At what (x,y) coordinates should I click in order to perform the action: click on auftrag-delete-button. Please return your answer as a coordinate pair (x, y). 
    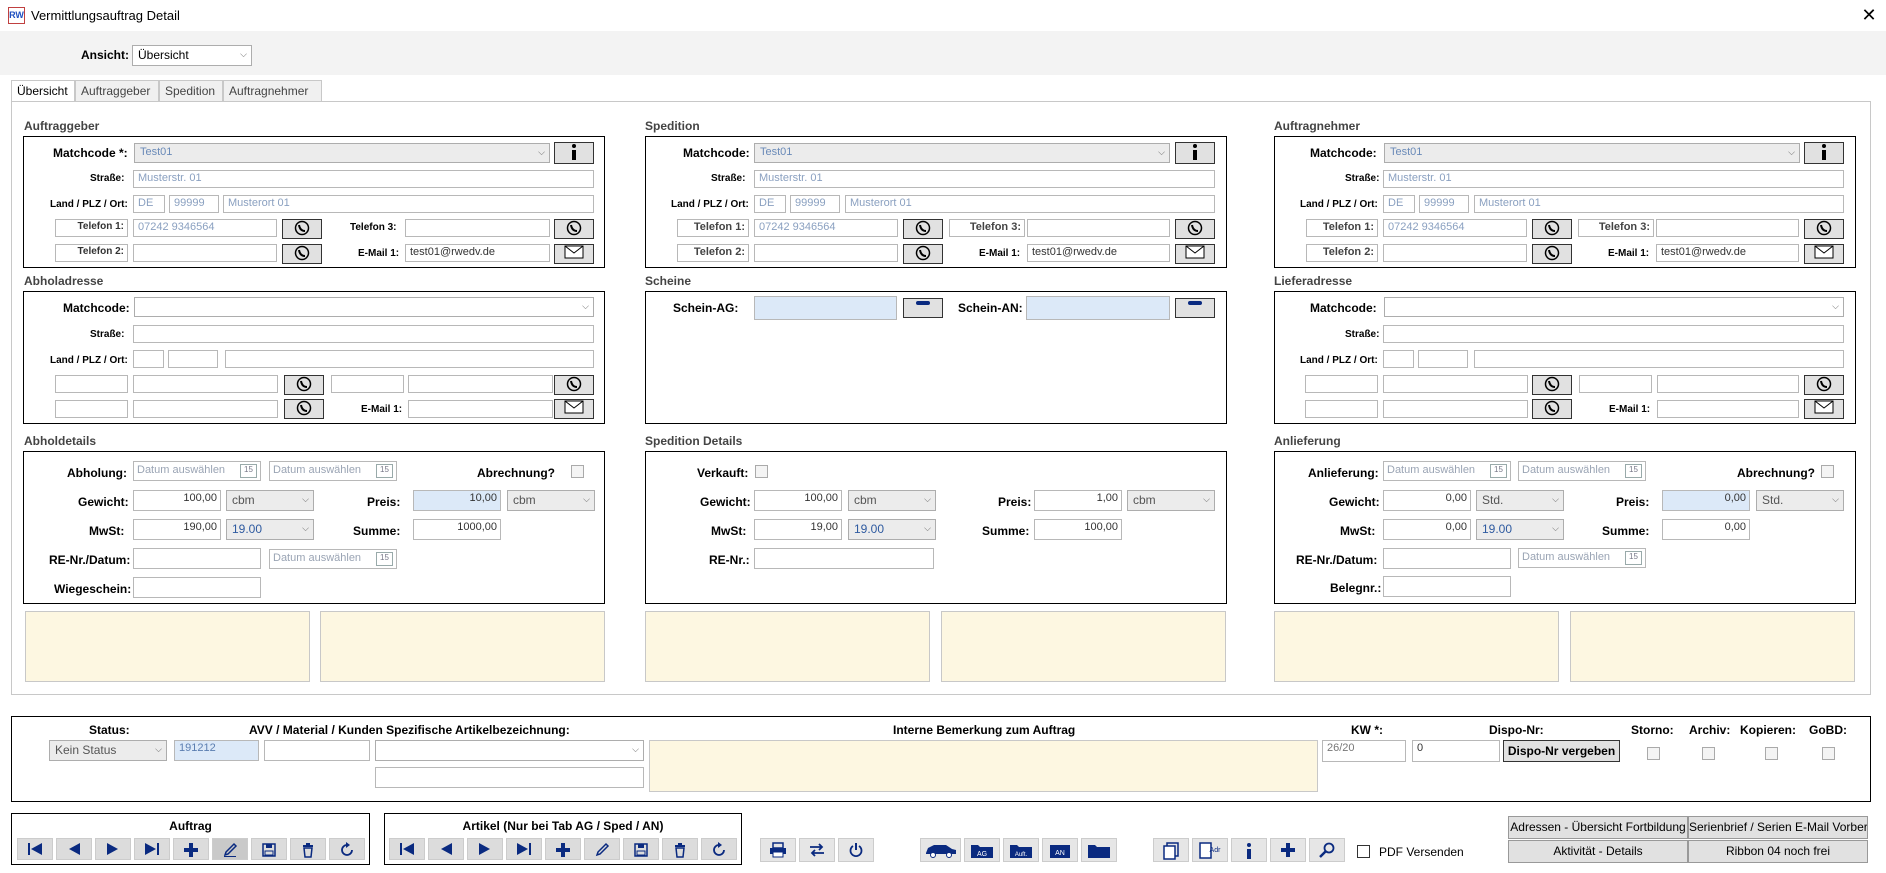
    Looking at the image, I should click on (308, 849).